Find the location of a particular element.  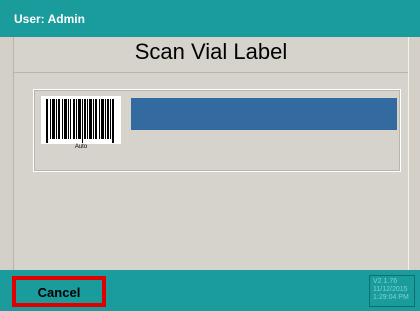

header-bar: User: Admin is located at coordinates (210, 18).